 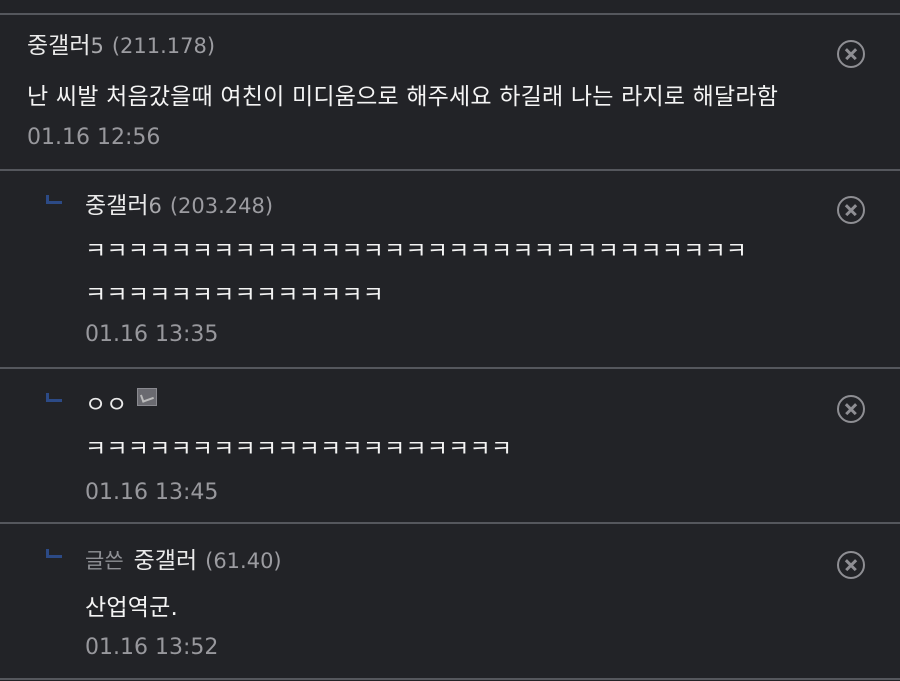 I want to click on comment-header: 중갤러5 (211.178), so click(x=121, y=46).